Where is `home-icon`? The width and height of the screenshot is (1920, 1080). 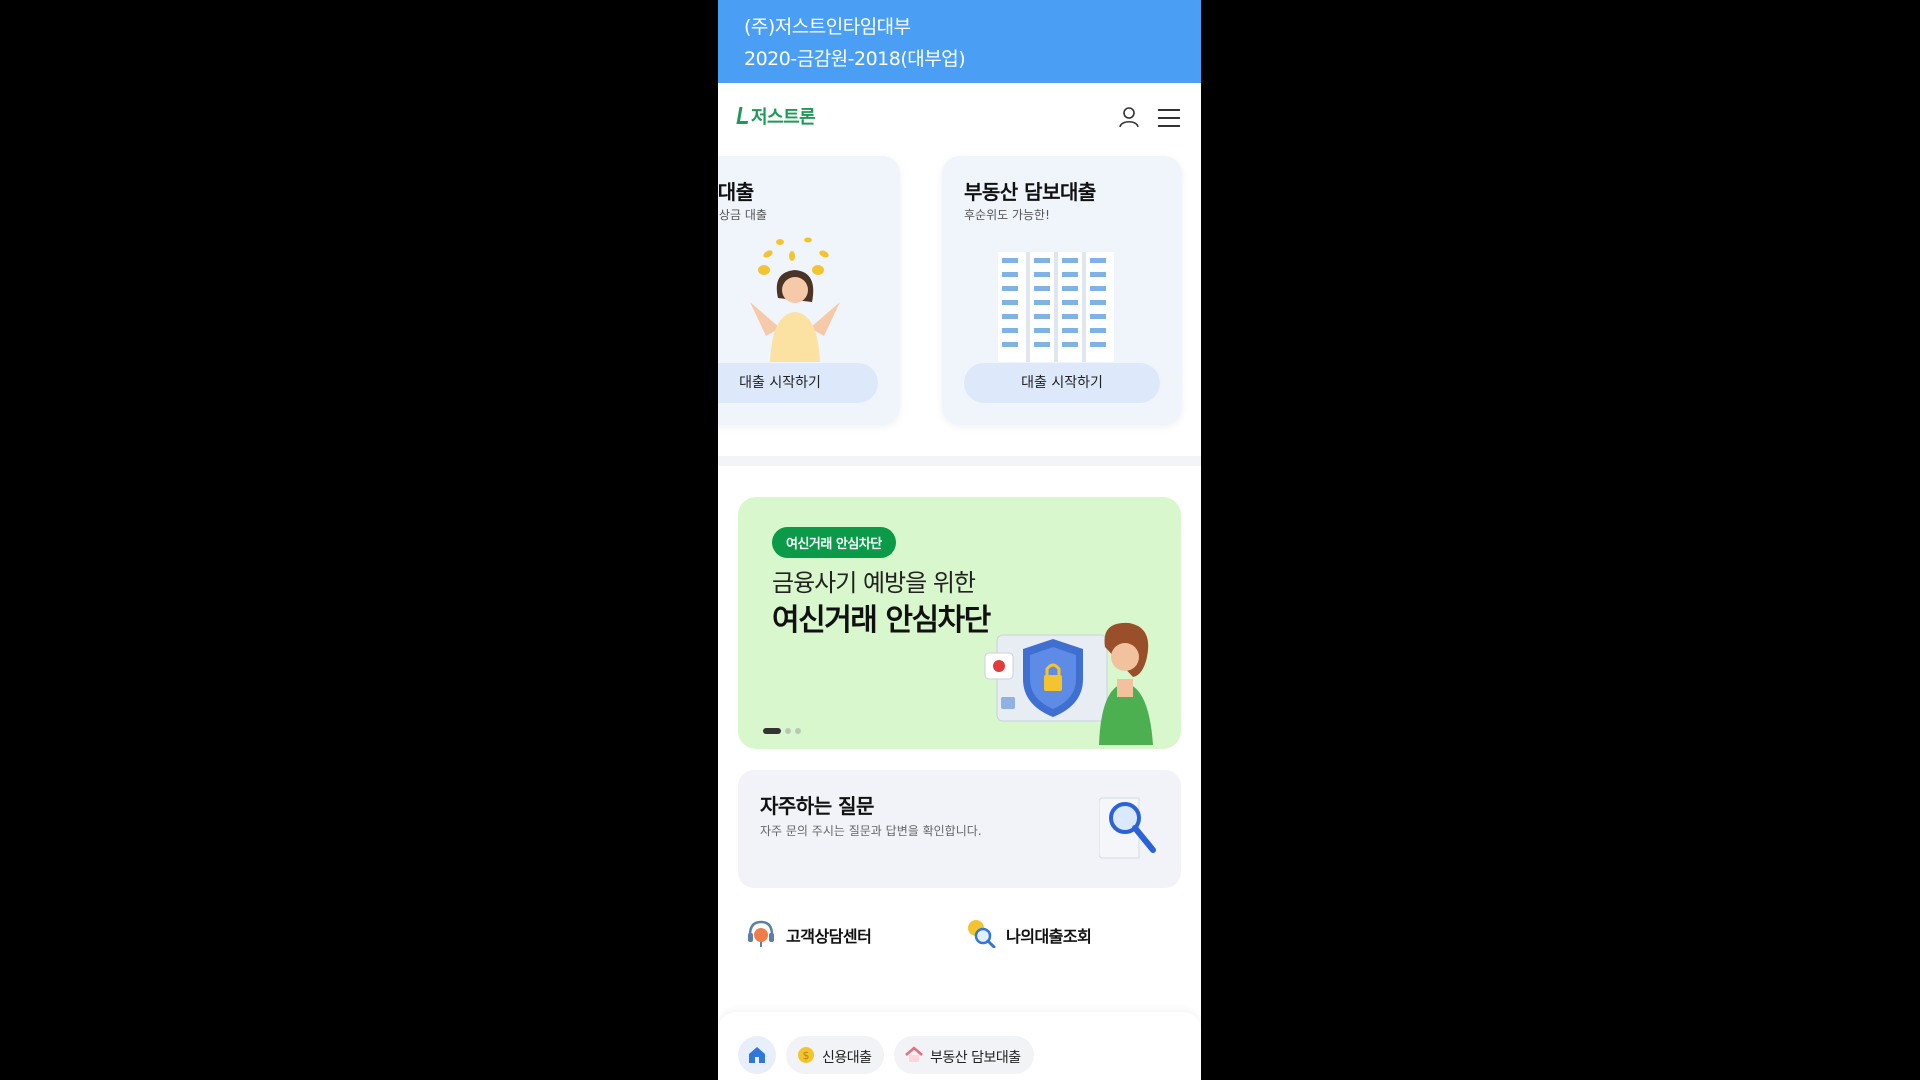
home-icon is located at coordinates (757, 1055).